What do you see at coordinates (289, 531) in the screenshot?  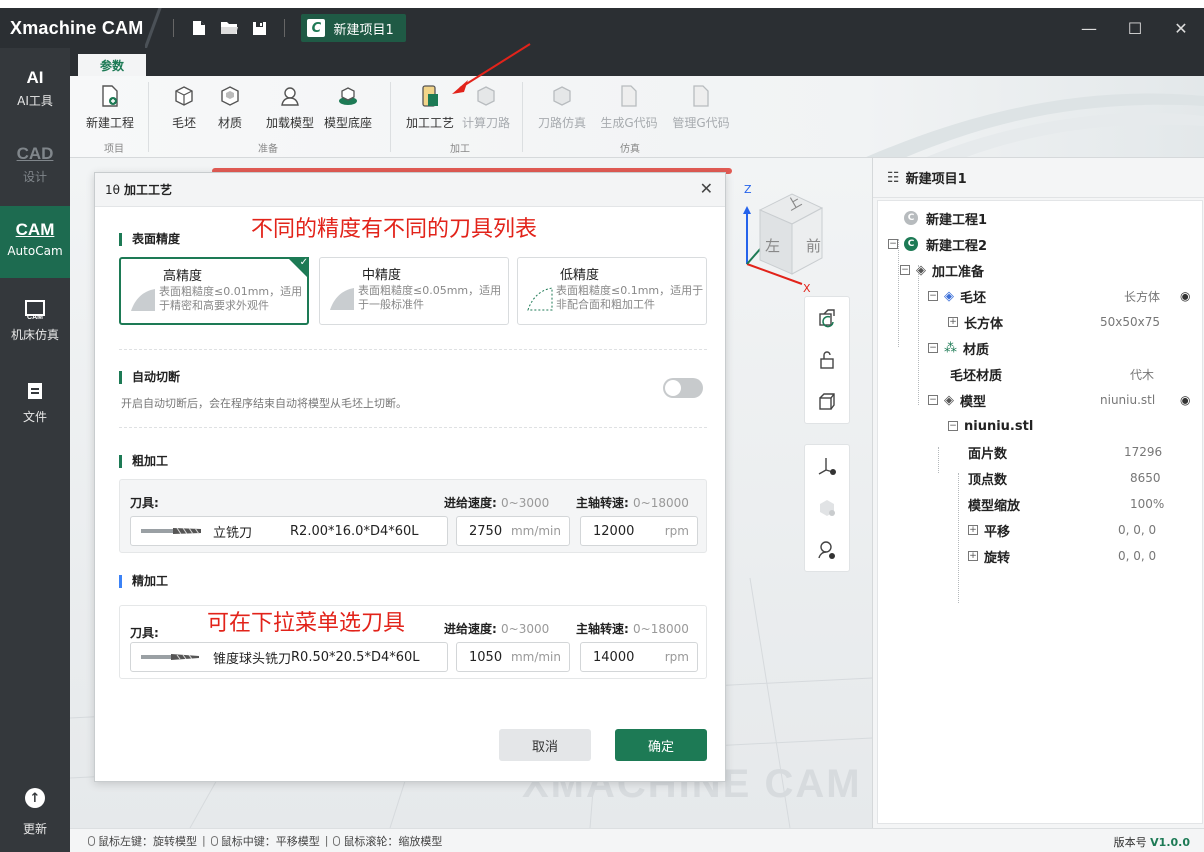 I see `rough-tool-select: 立铣刀 R2.00*16.0*D4*60L` at bounding box center [289, 531].